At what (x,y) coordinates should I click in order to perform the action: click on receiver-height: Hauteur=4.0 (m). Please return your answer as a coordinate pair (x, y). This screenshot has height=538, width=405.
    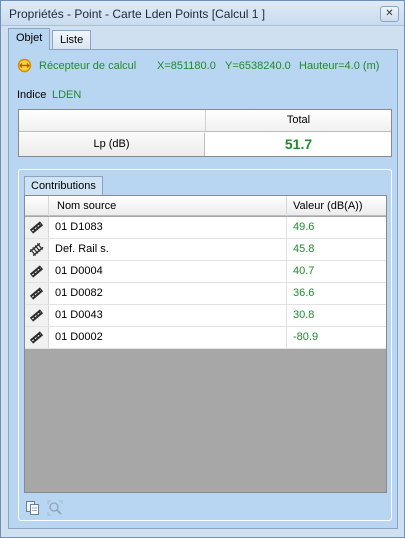
    Looking at the image, I should click on (339, 66).